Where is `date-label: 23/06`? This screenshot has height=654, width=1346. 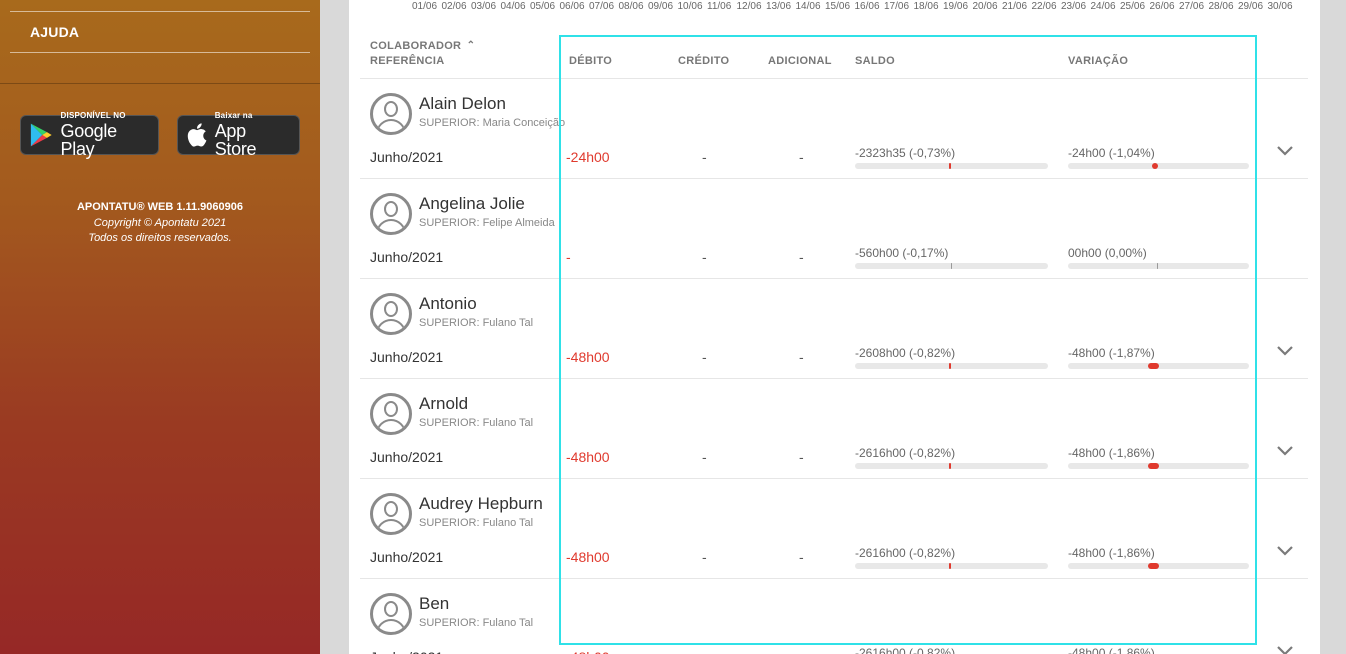 date-label: 23/06 is located at coordinates (1074, 6).